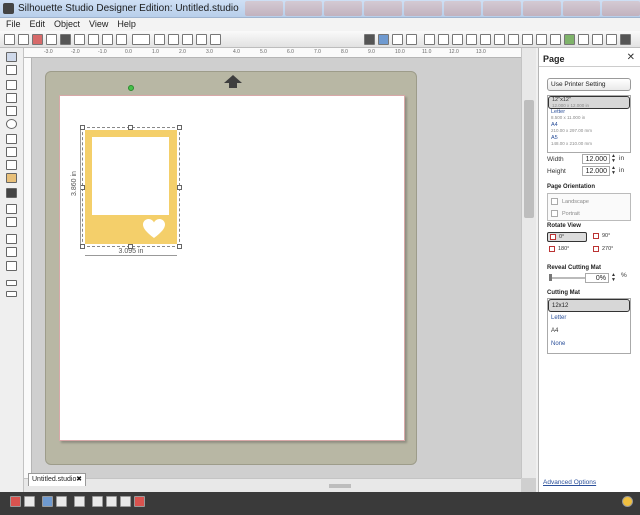  Describe the element at coordinates (614, 278) in the screenshot. I see `reveal-stepper: ▲ ▼` at that location.